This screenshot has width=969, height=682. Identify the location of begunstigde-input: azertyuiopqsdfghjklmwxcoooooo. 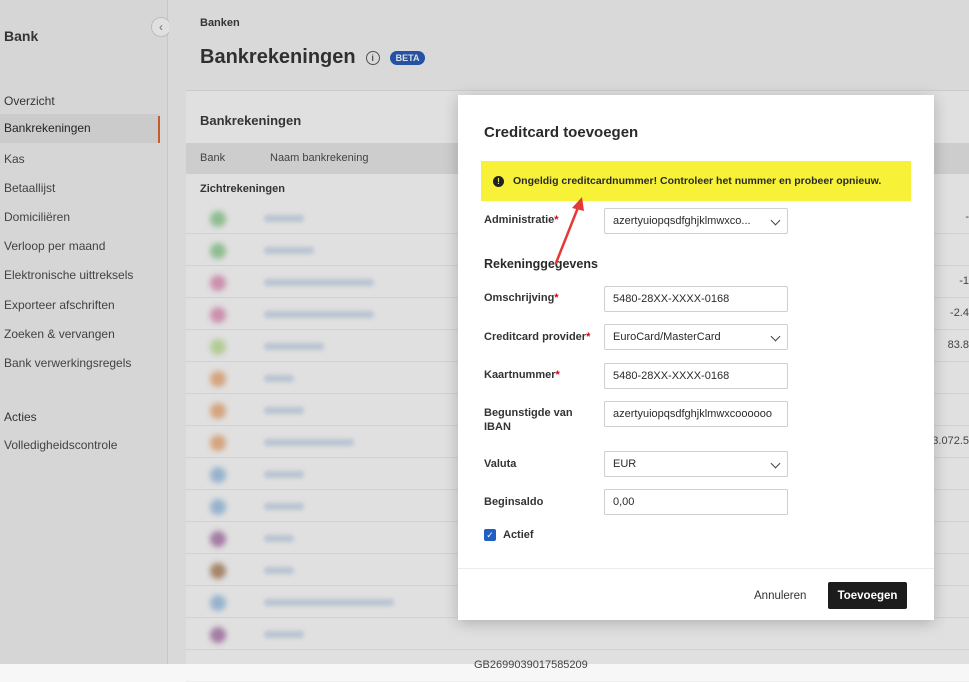
(696, 414).